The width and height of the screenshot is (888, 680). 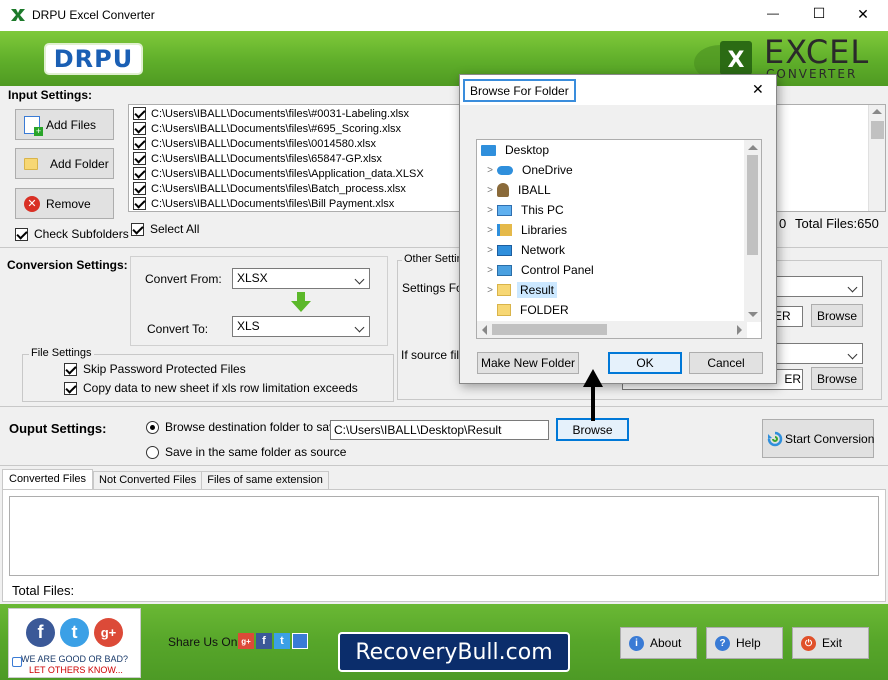 I want to click on dialog-cancel-button: Cancel, so click(x=726, y=363).